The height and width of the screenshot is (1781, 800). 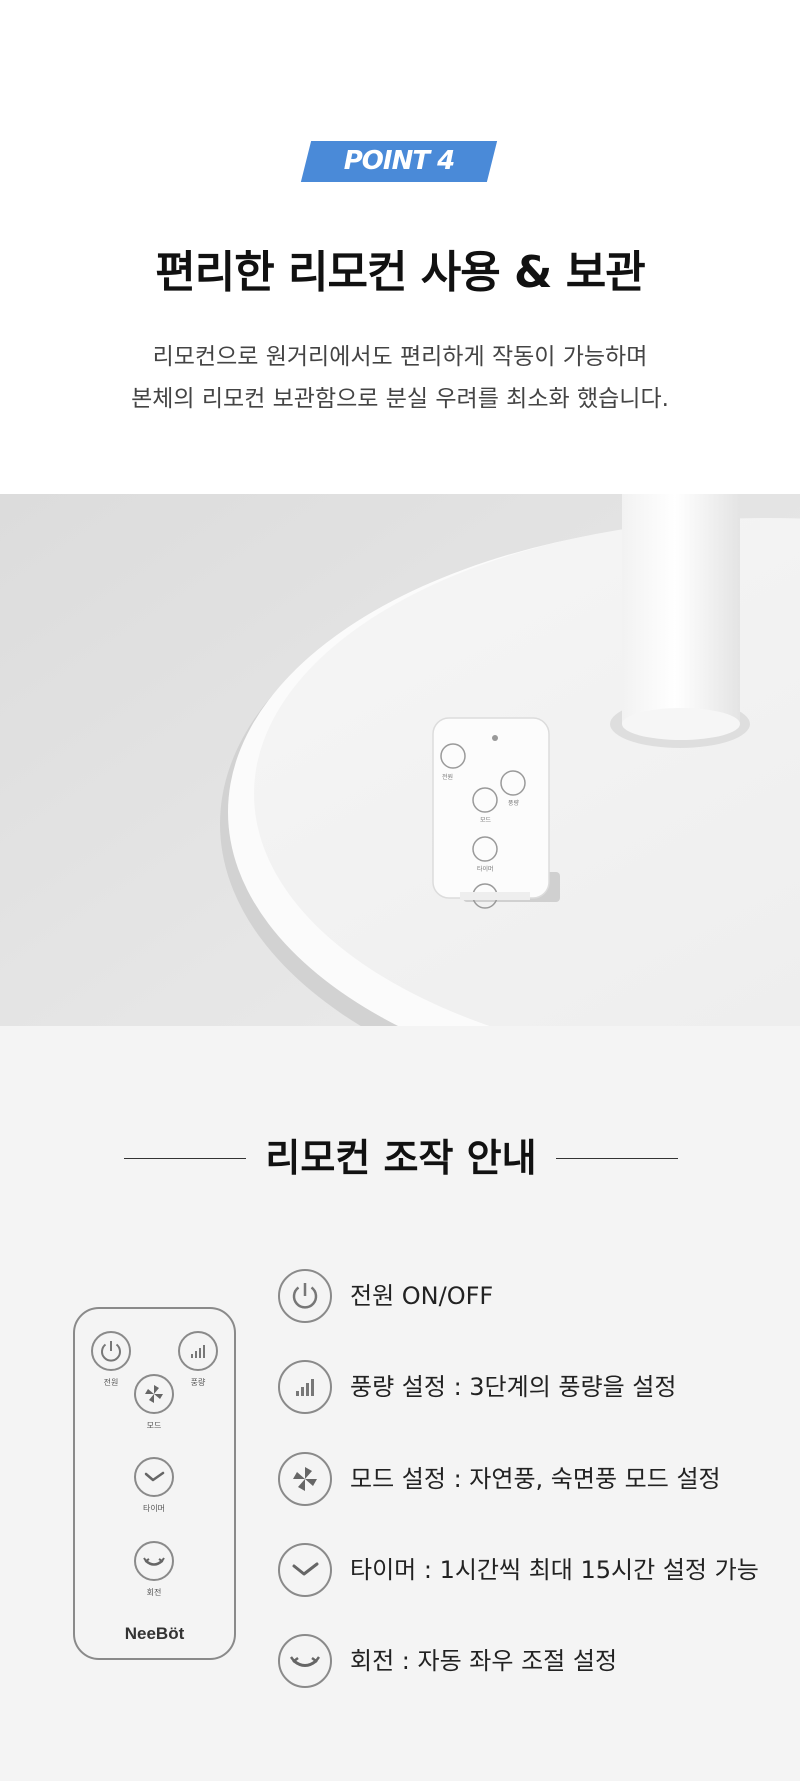 I want to click on remote-illustration: 전원 풍량 모드 타이머 회전 NeeBöt, so click(x=154, y=1483).